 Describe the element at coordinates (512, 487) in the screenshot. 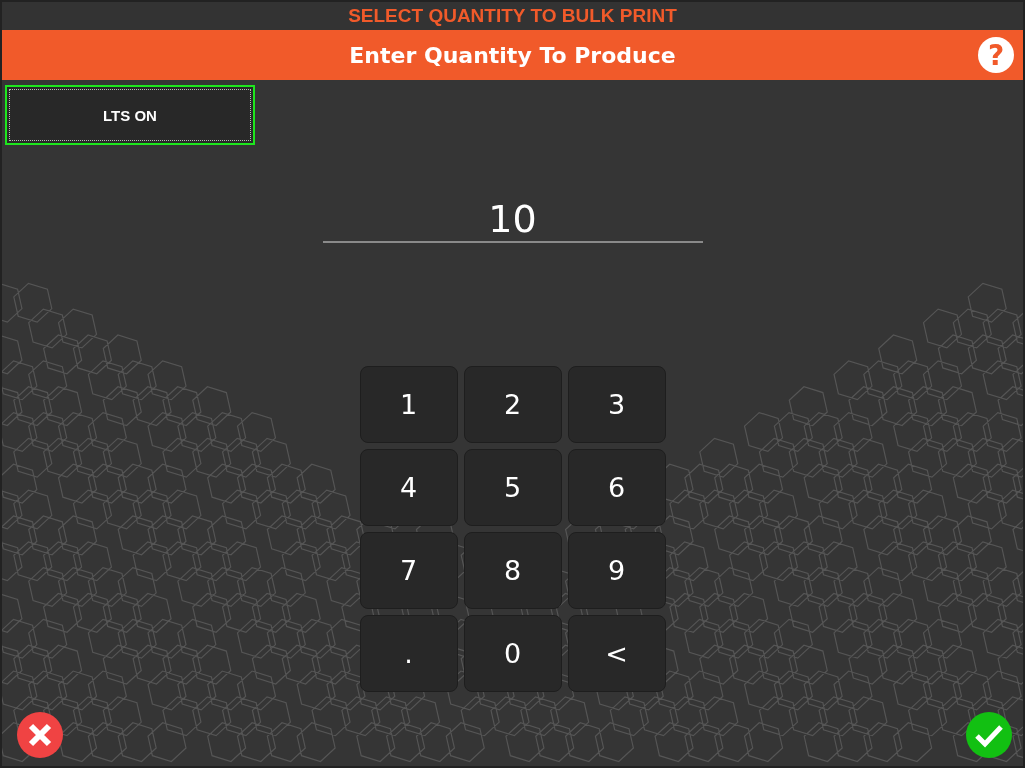

I see `keypad-key: 5` at that location.